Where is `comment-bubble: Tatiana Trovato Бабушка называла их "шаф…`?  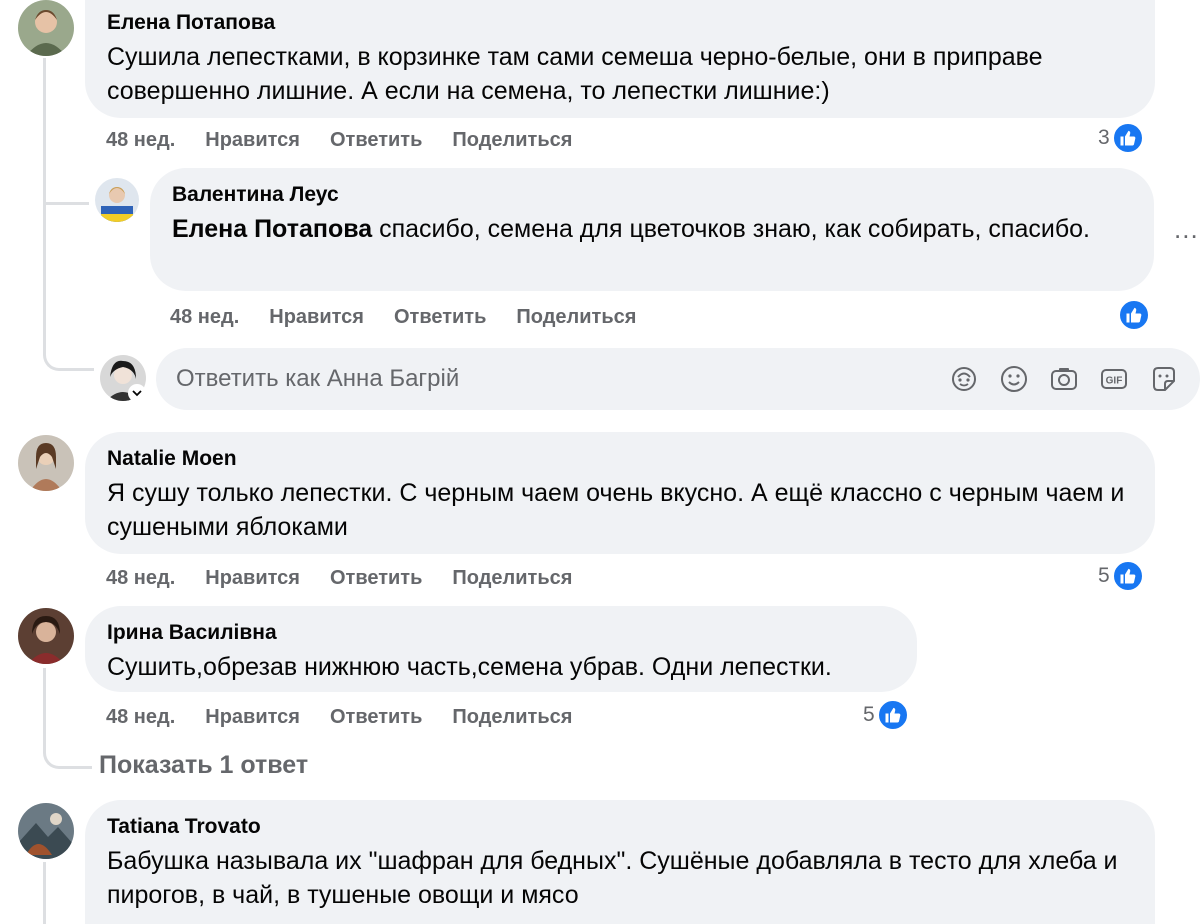 comment-bubble: Tatiana Trovato Бабушка называла их "шаф… is located at coordinates (620, 862).